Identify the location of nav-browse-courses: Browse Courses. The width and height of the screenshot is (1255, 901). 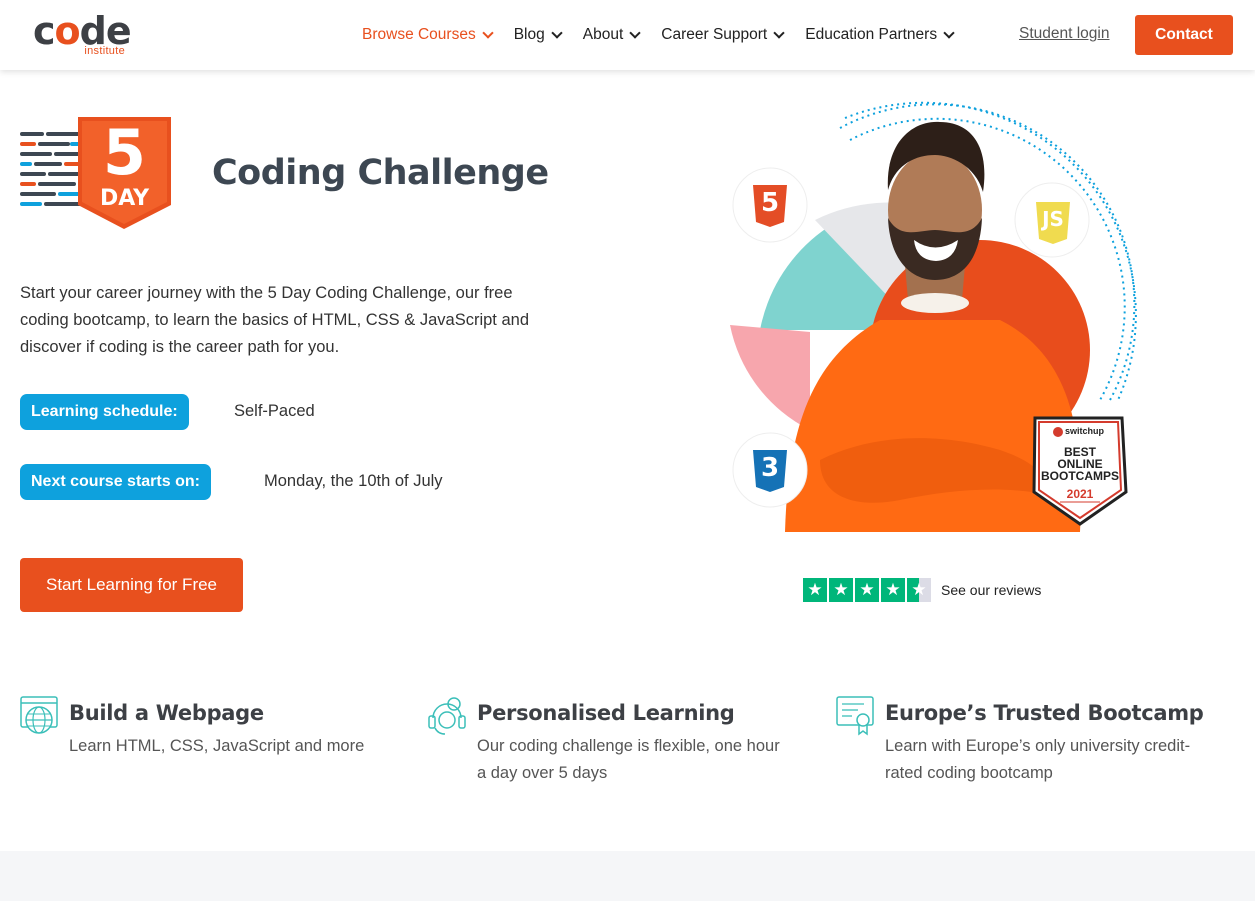
(428, 35).